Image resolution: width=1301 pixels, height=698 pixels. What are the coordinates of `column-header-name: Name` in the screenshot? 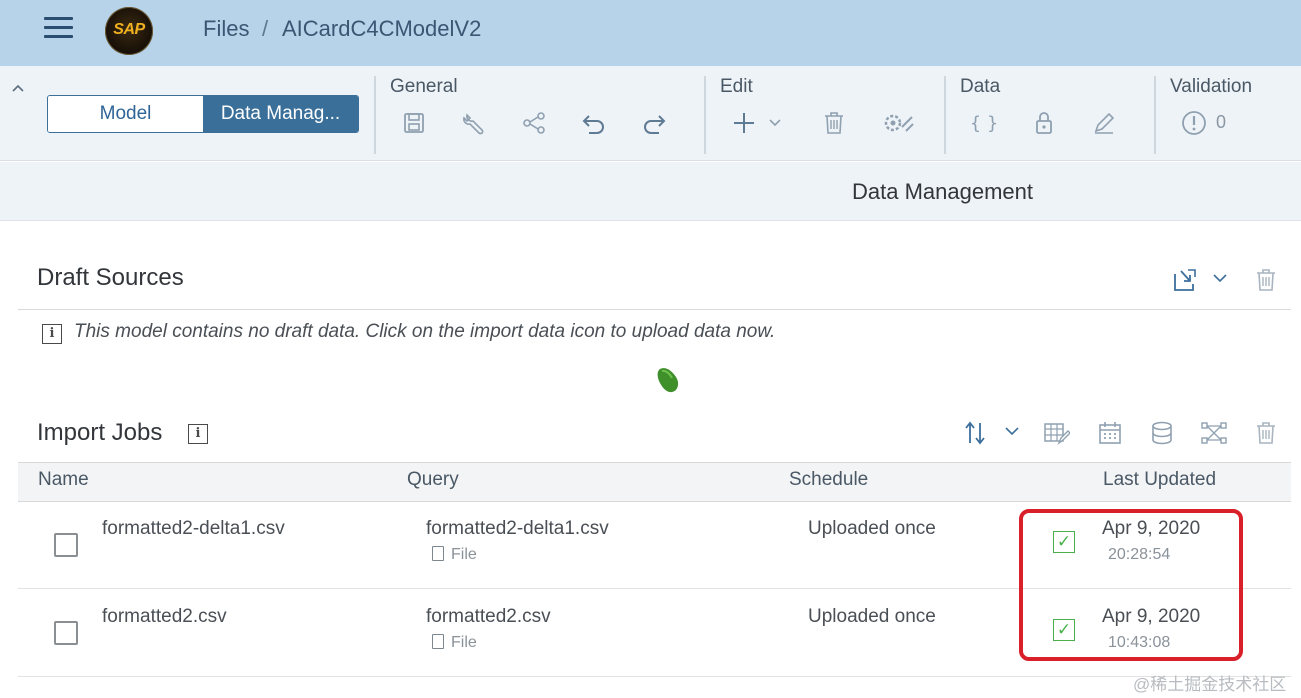 It's located at (63, 480).